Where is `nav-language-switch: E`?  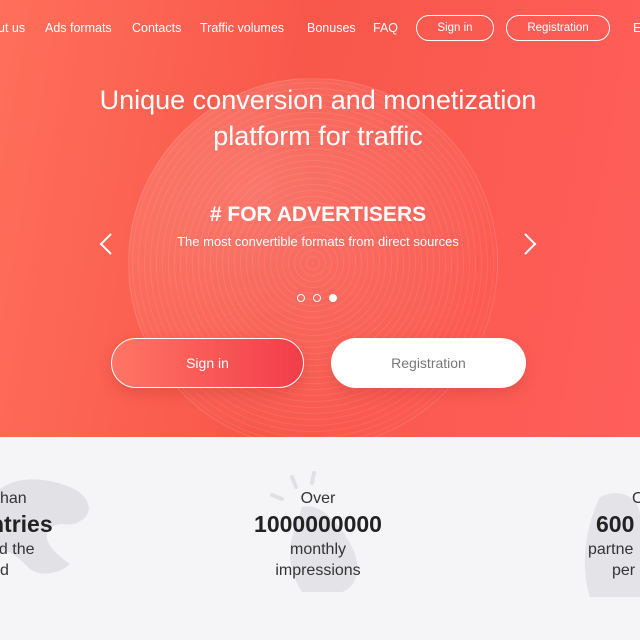
nav-language-switch: E is located at coordinates (636, 28).